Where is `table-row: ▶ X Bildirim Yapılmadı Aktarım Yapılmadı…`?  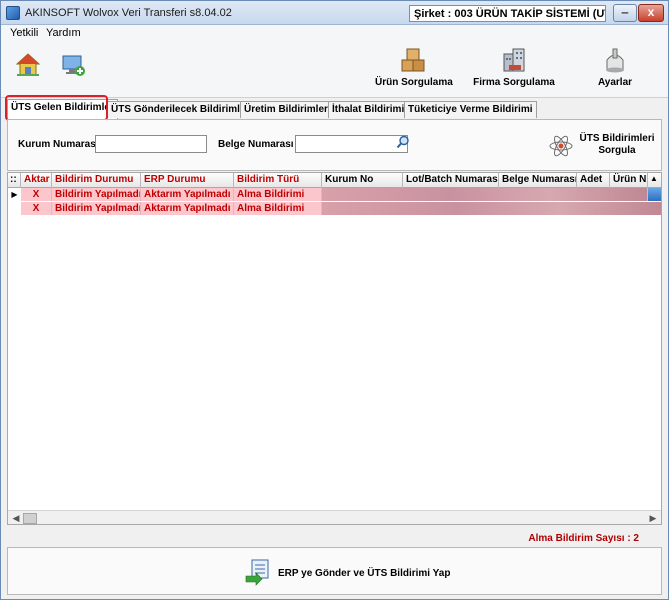 table-row: ▶ X Bildirim Yapılmadı Aktarım Yapılmadı… is located at coordinates (334, 194).